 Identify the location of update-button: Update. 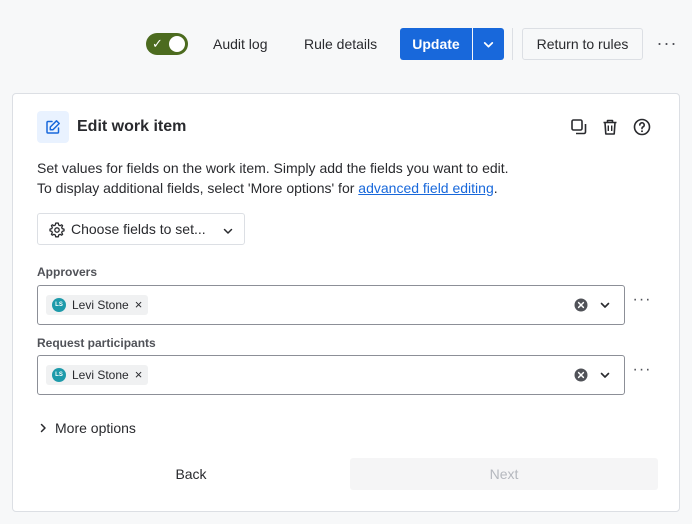
(436, 44).